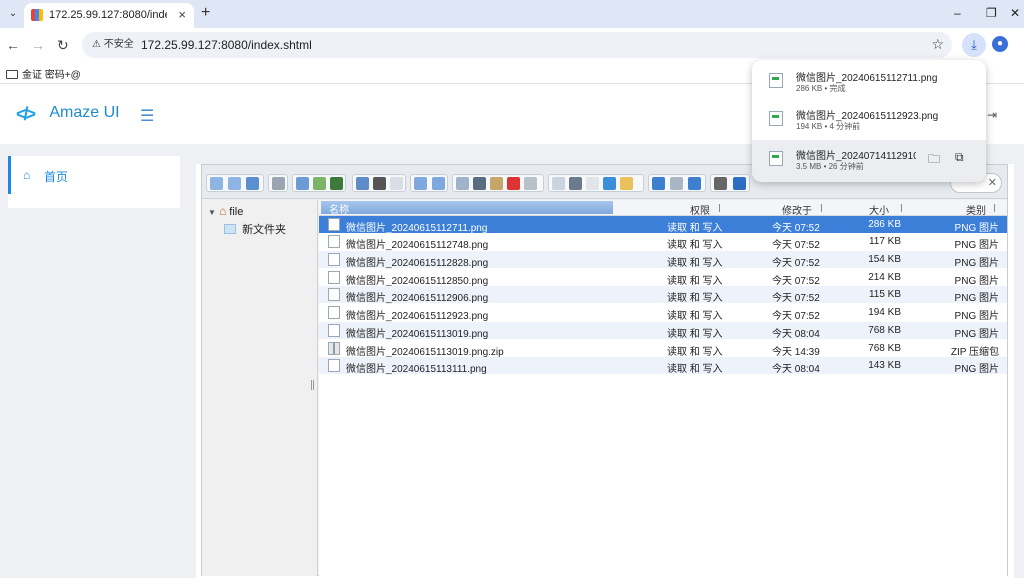 This screenshot has height=578, width=1024. I want to click on download-status: 194 KB • 4 分钟前, so click(828, 126).